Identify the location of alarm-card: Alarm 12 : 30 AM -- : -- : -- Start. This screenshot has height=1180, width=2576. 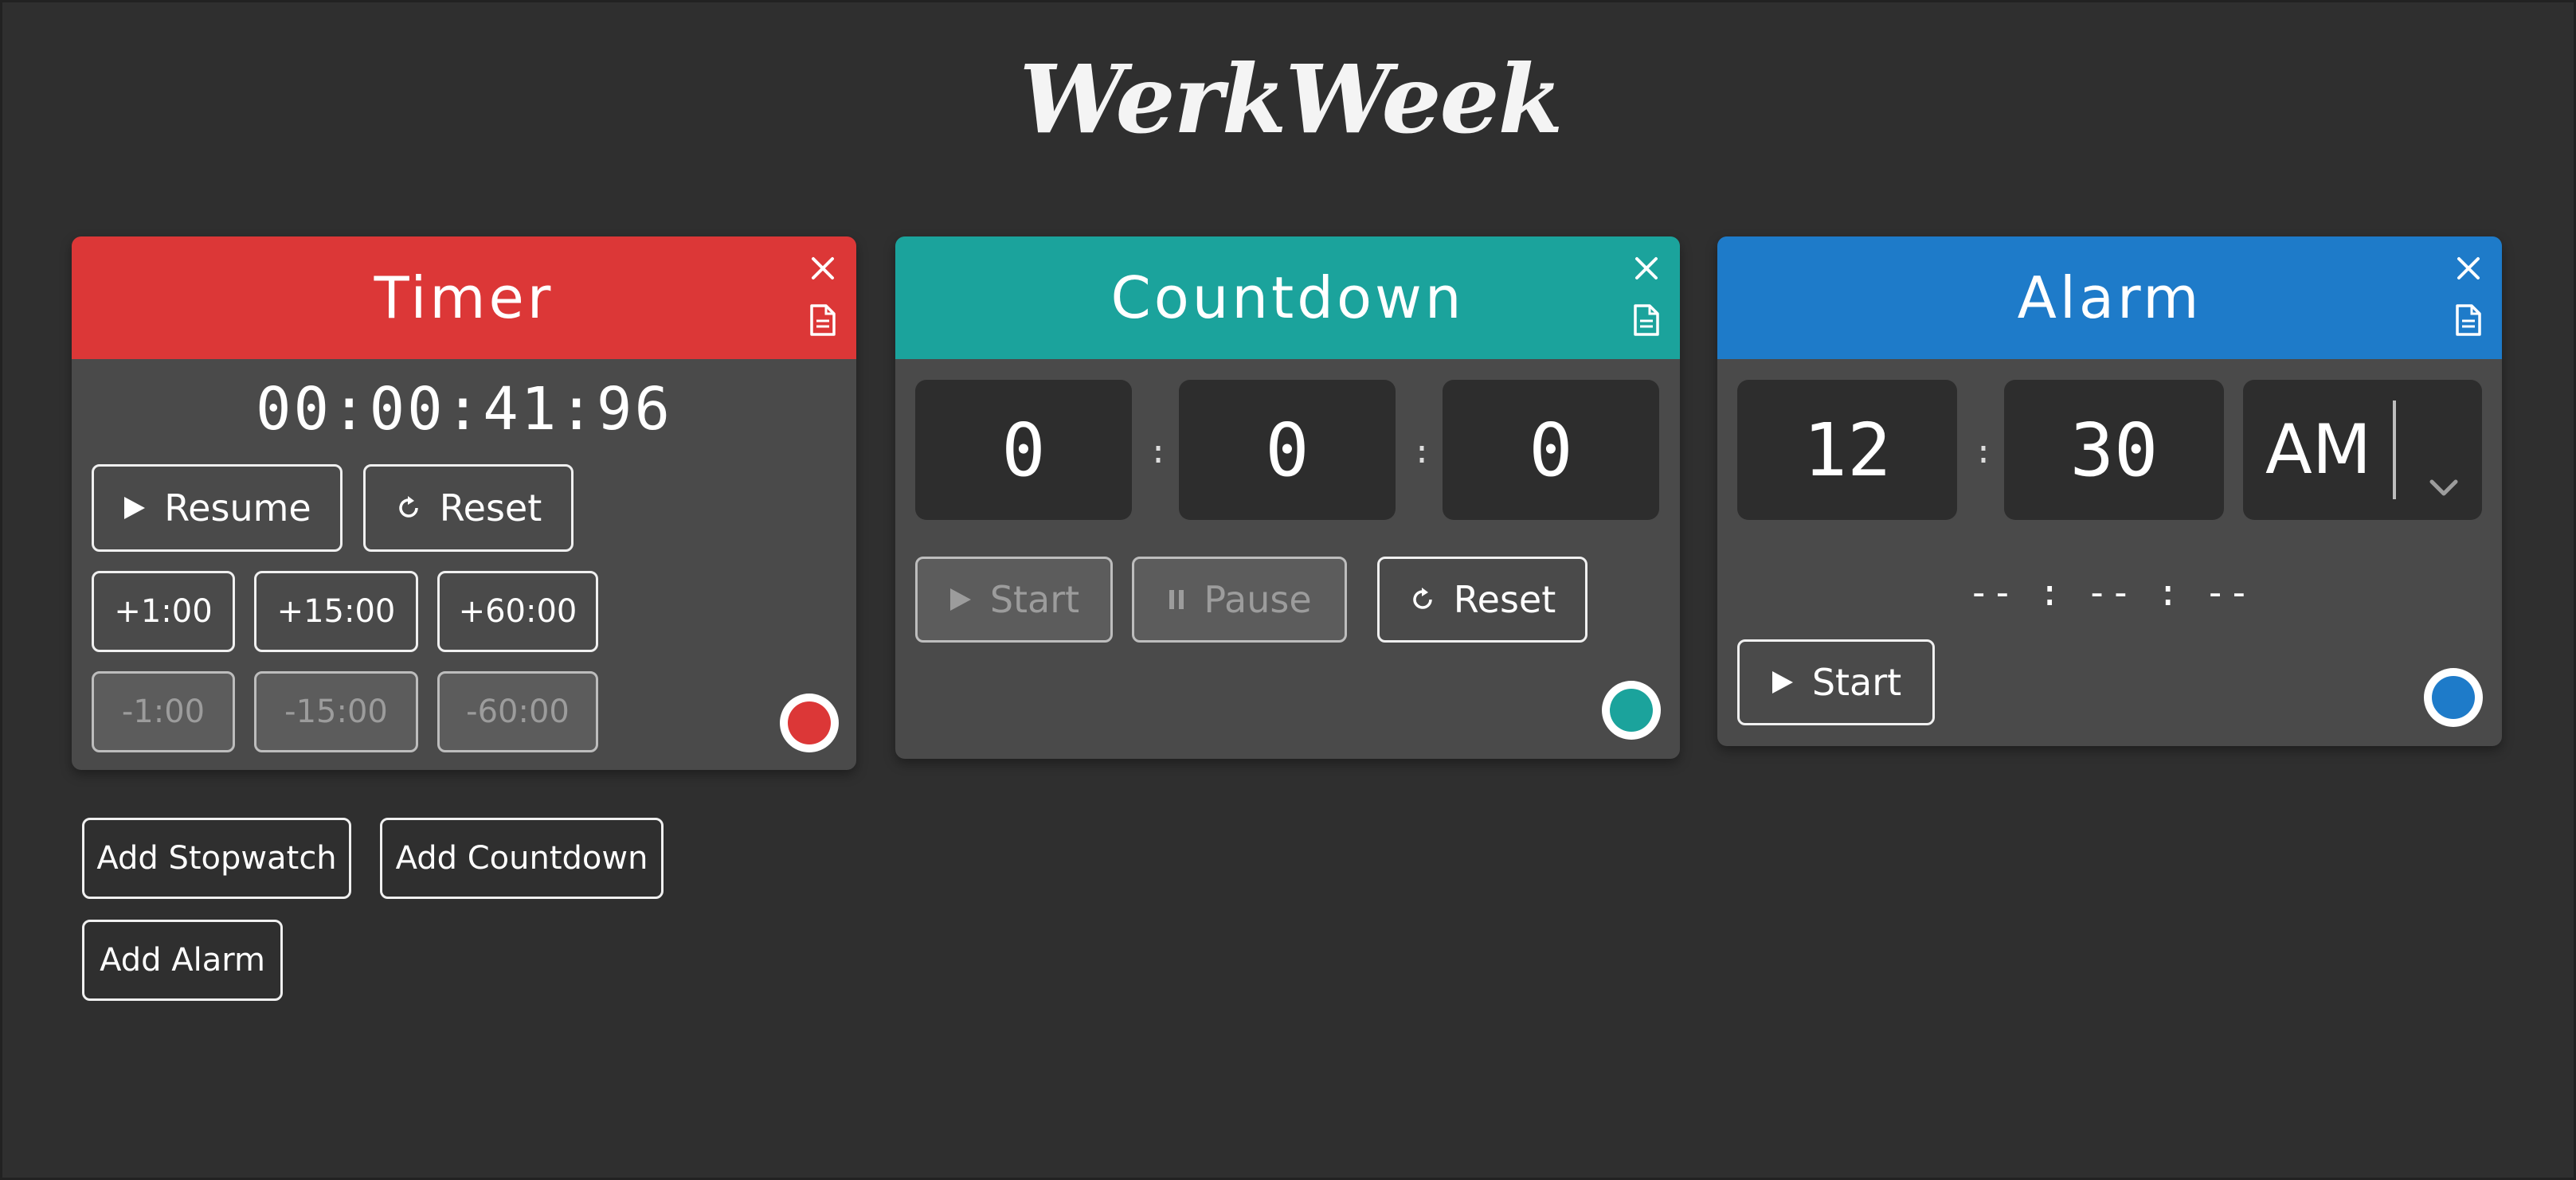
(2109, 491).